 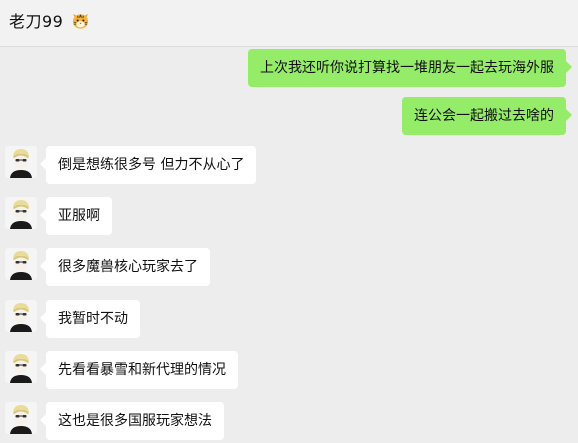 What do you see at coordinates (36, 21) in the screenshot?
I see `chat-title-text: 老刀99` at bounding box center [36, 21].